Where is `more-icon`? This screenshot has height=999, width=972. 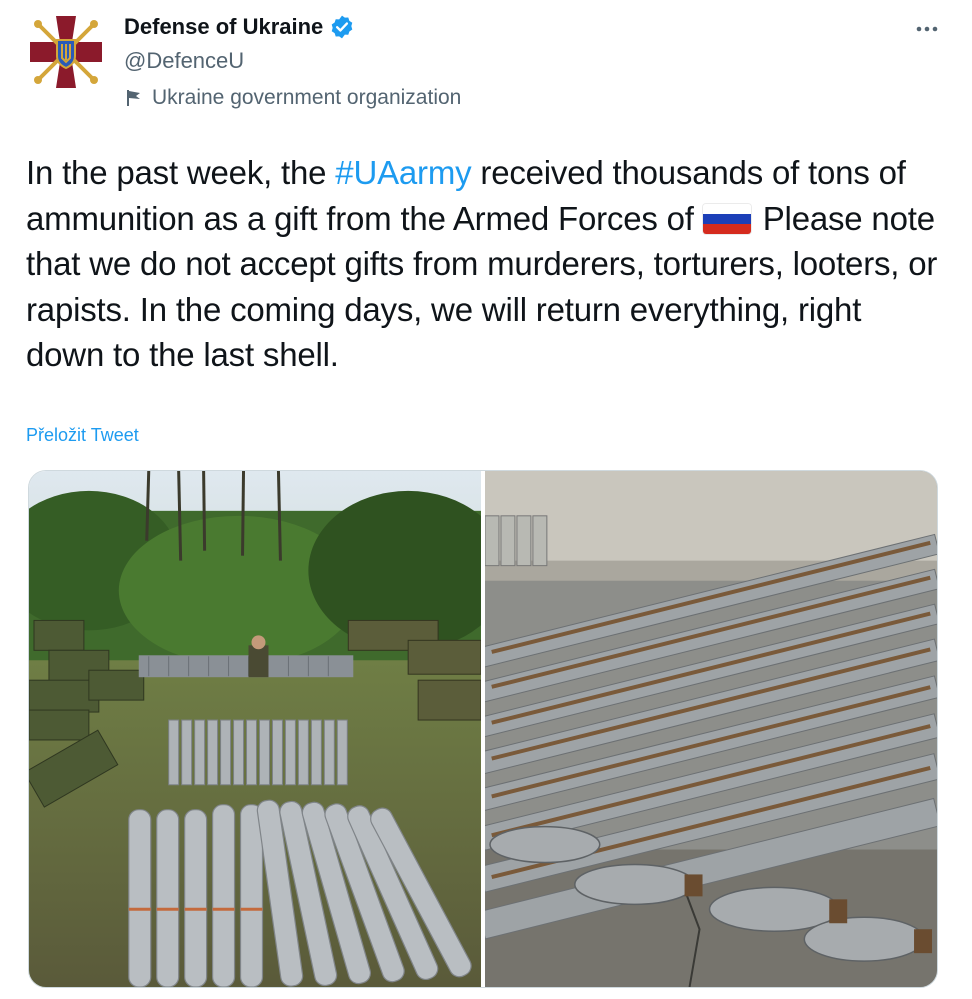
more-icon is located at coordinates (927, 29).